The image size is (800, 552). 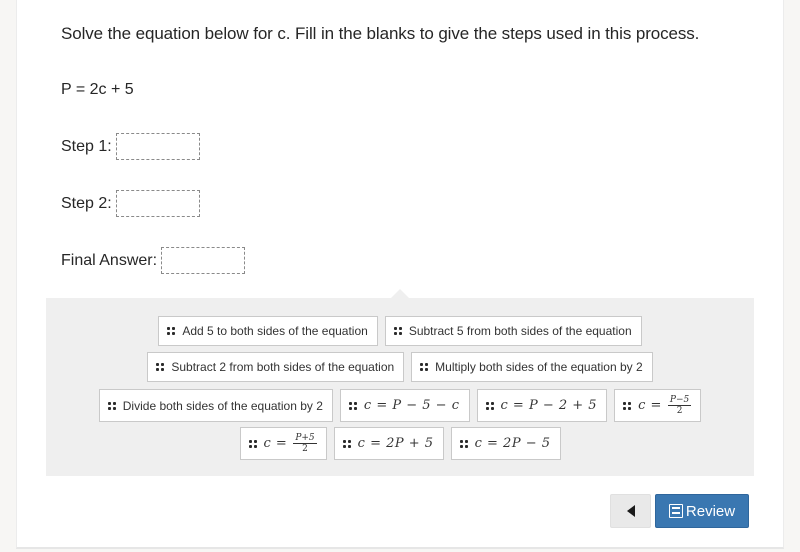 What do you see at coordinates (549, 405) in the screenshot?
I see `tile-math: c = P − 2 + 5` at bounding box center [549, 405].